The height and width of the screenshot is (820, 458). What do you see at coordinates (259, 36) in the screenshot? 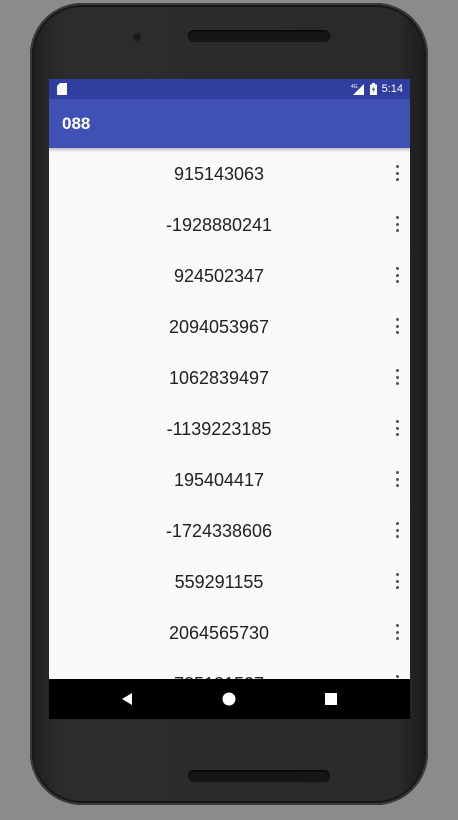
I see `top-speaker` at bounding box center [259, 36].